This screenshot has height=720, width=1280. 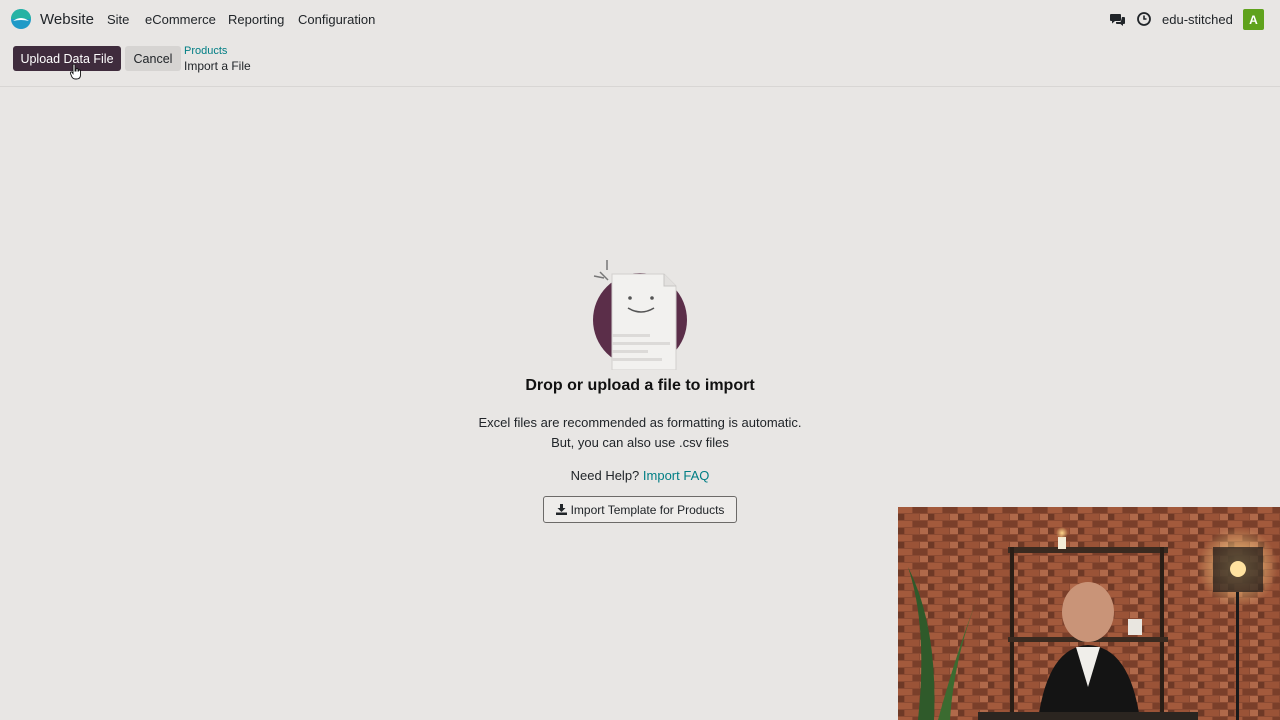 I want to click on company-switcher: edu-stitched, so click(x=1197, y=19).